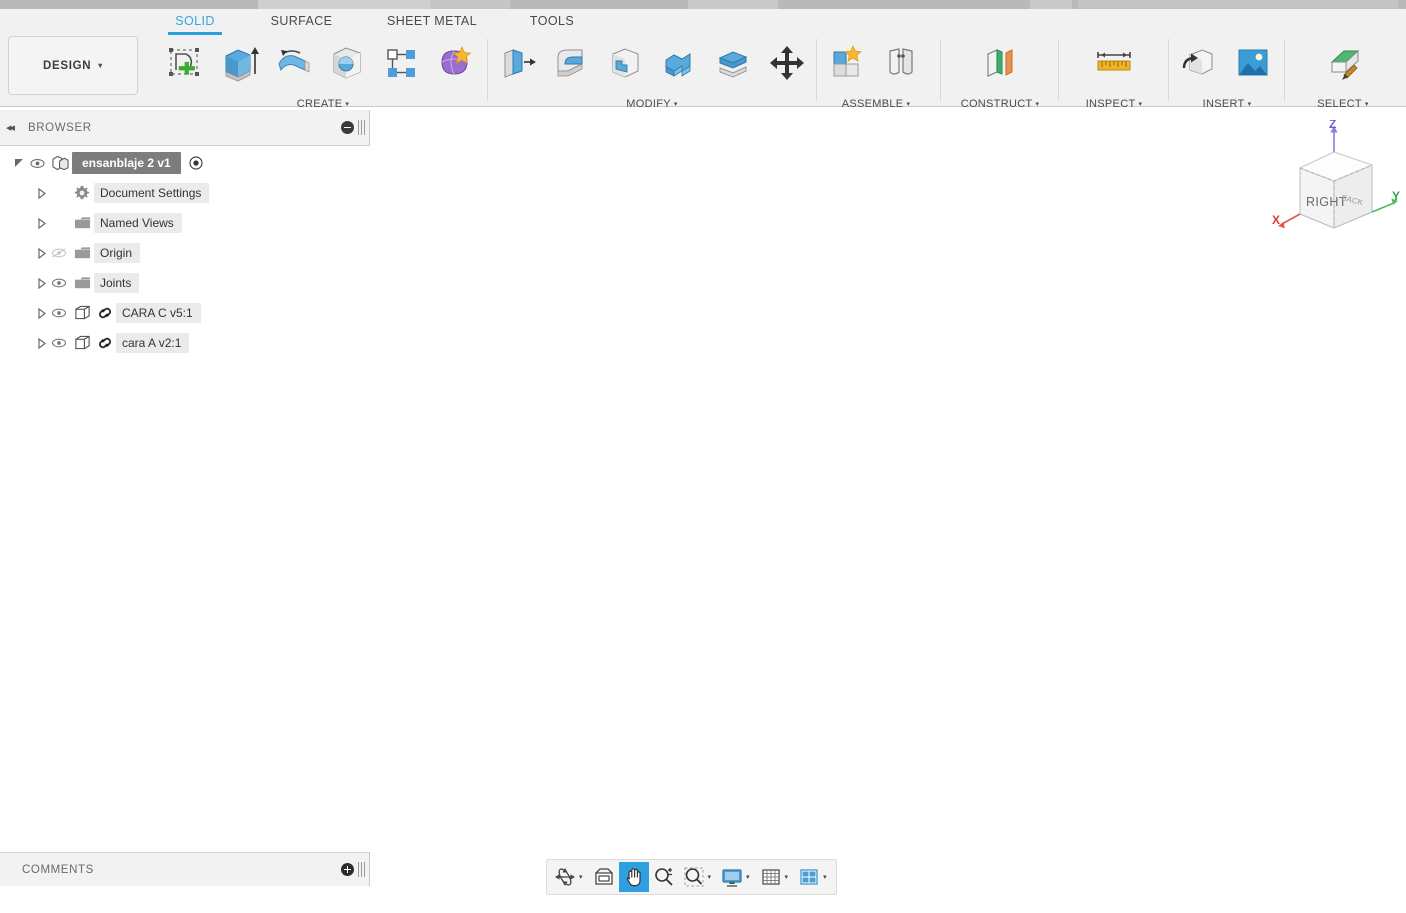  What do you see at coordinates (105, 475) in the screenshot?
I see `svg-text: 1000` at bounding box center [105, 475].